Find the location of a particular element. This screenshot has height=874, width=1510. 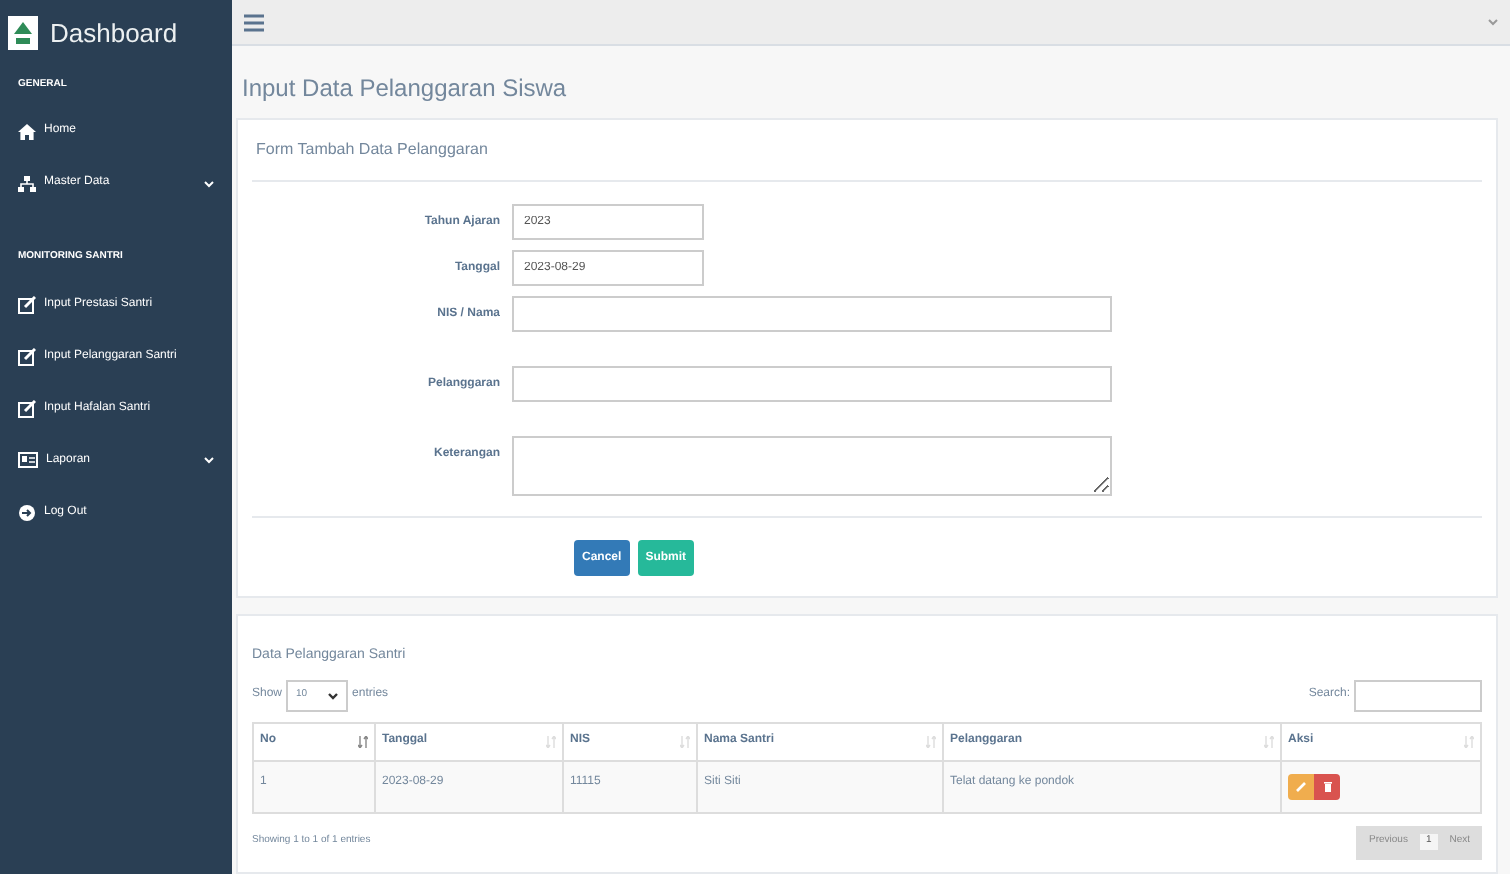

text-area is located at coordinates (812, 466).